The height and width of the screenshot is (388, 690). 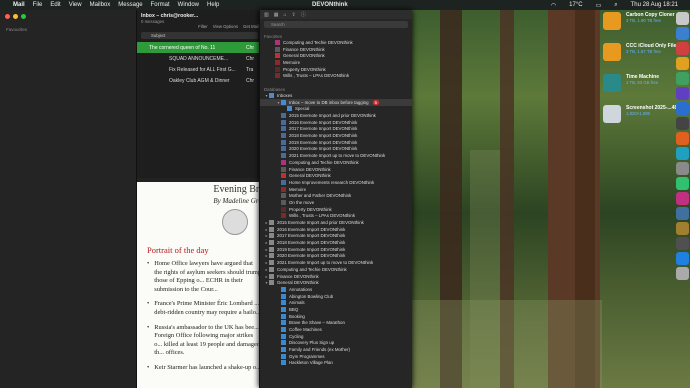 What do you see at coordinates (336, 282) in the screenshot?
I see `sidebar-item: ▾ General DEVONthink` at bounding box center [336, 282].